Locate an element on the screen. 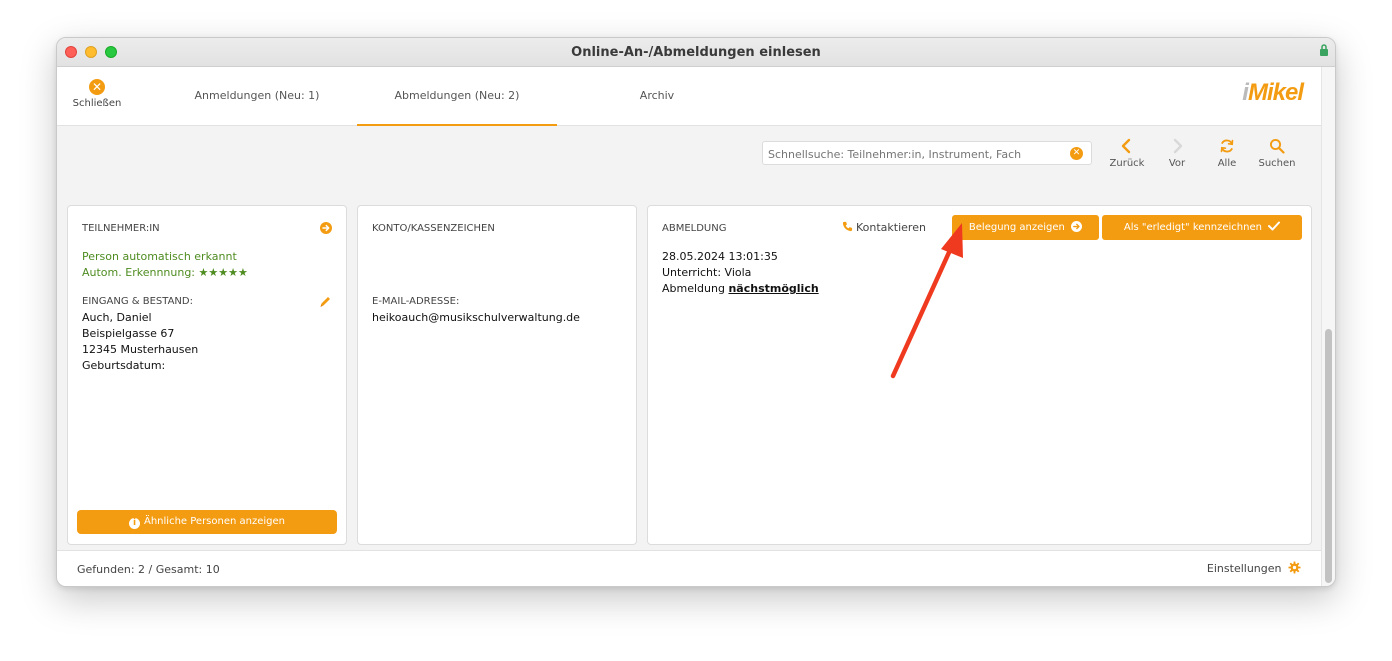 Image resolution: width=1392 pixels, height=661 pixels. birthdate-label: Geburtsdatum: is located at coordinates (124, 365).